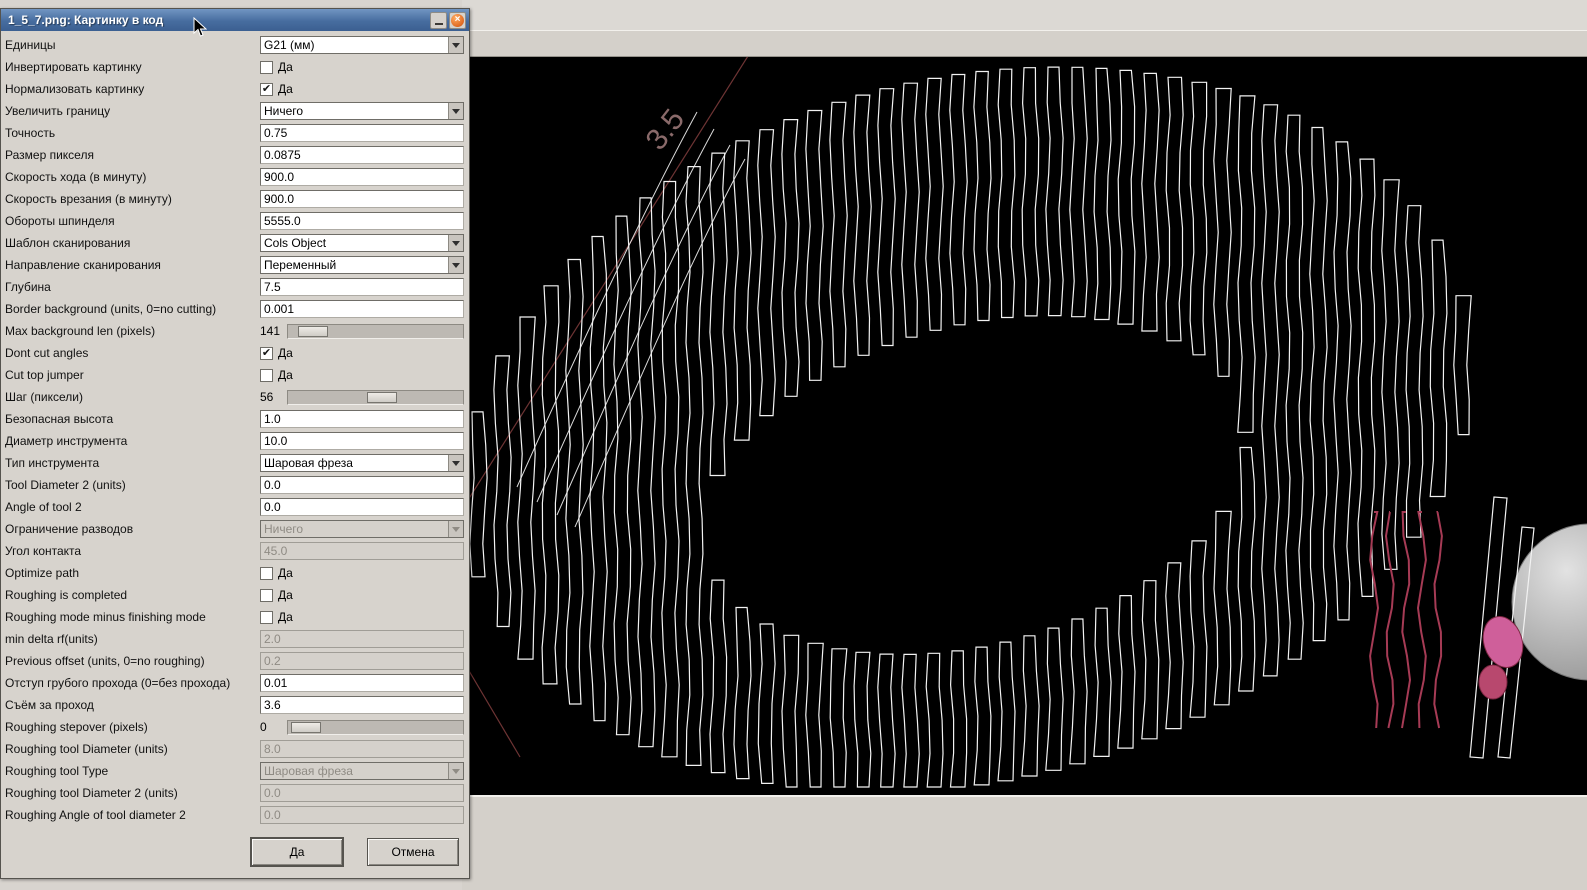 The image size is (1587, 890). I want to click on скорость-хода-в-минуту-input, so click(362, 177).